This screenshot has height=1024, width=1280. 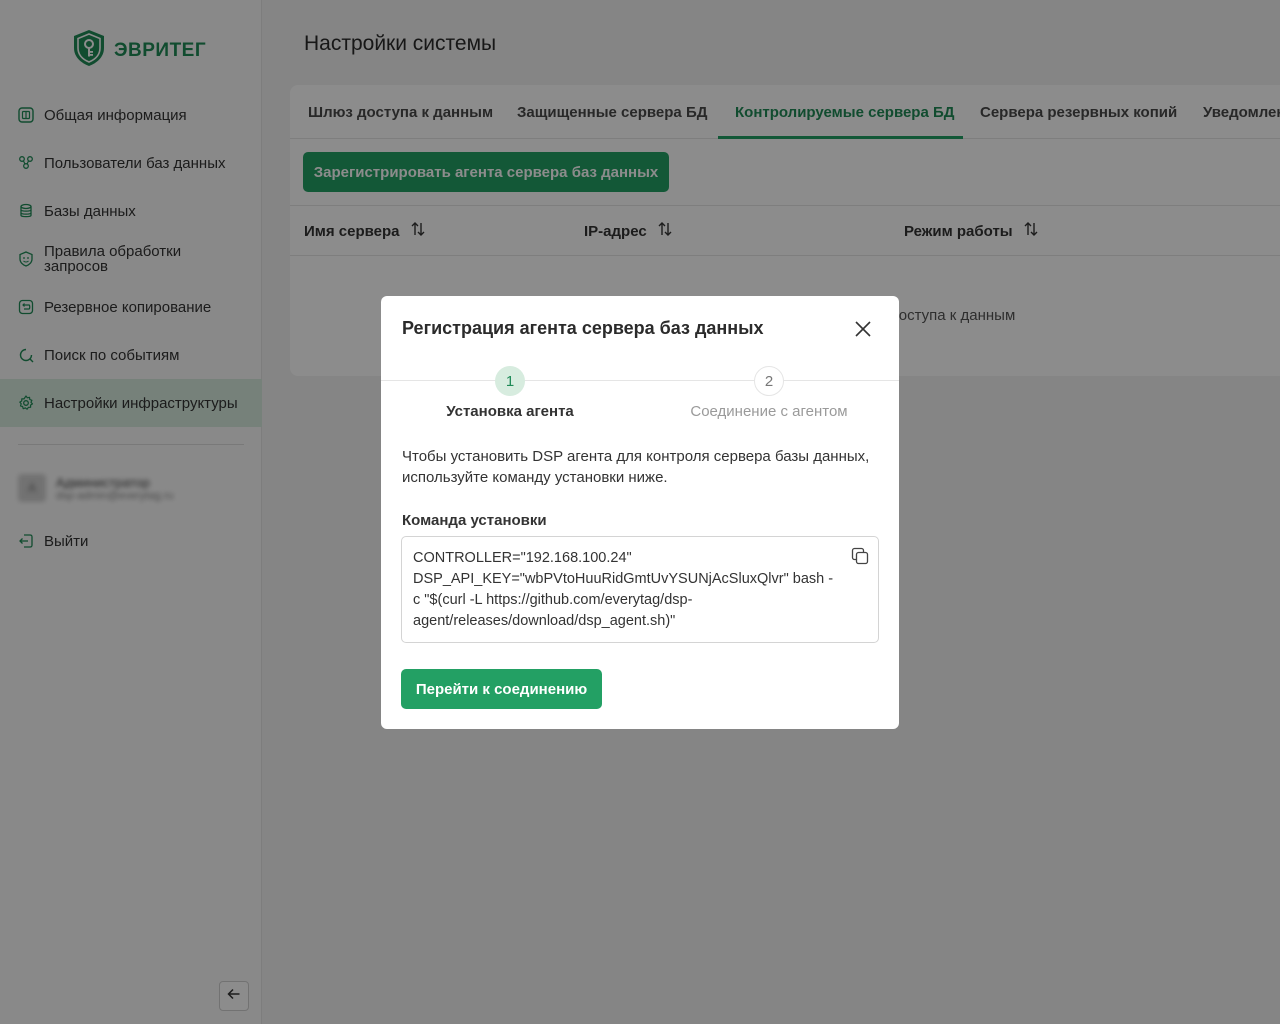 I want to click on copy-icon, so click(x=860, y=558).